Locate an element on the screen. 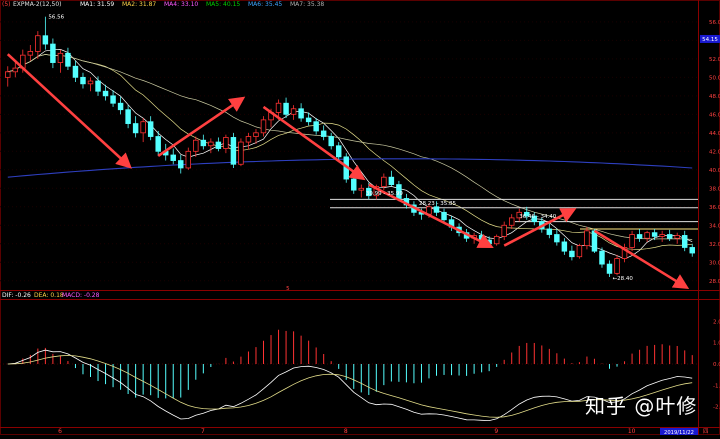  date-tick-label: 7 is located at coordinates (203, 431).